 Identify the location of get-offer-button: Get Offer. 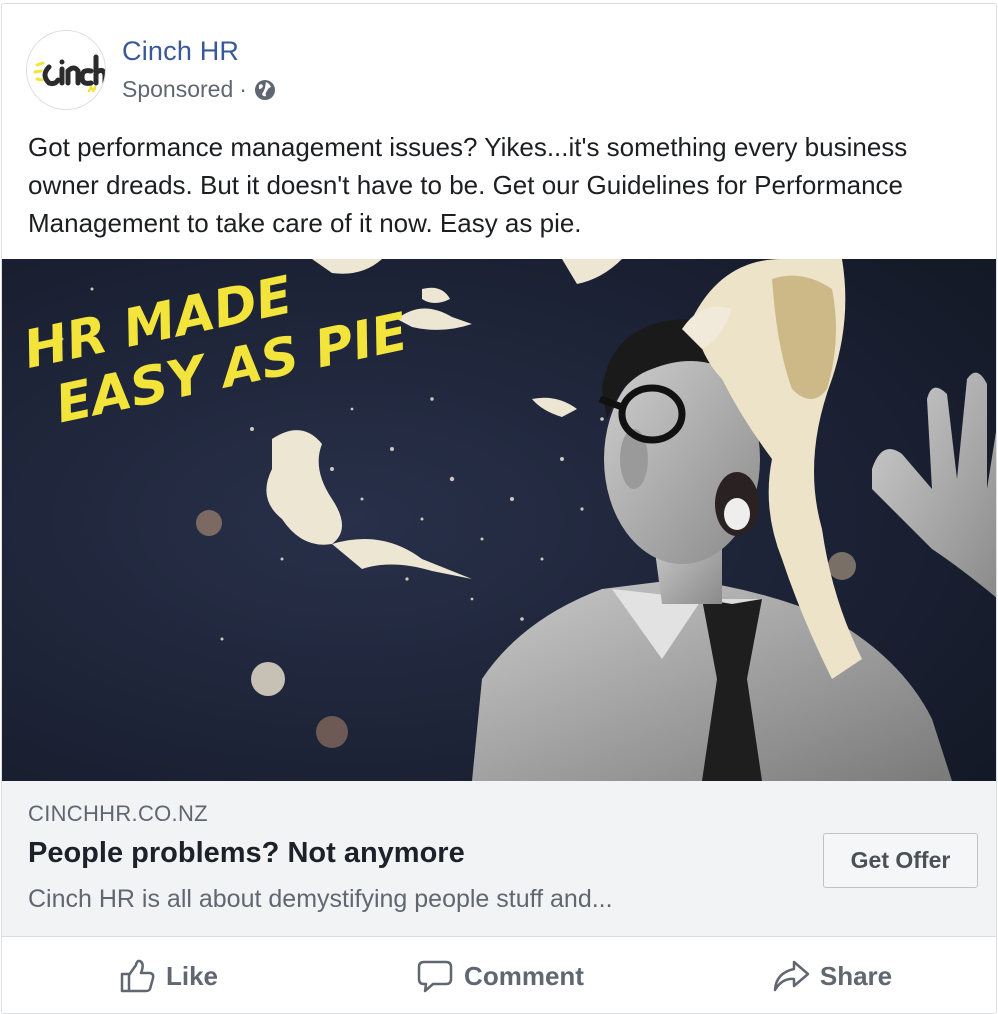
(900, 860).